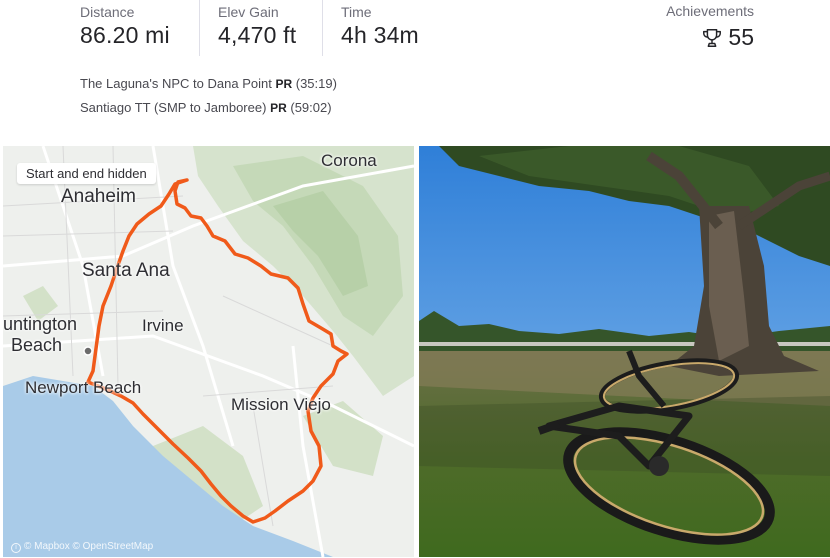 The image size is (830, 558). I want to click on pr-segment-name: Santiago TT (SMP to Jamboree), so click(173, 107).